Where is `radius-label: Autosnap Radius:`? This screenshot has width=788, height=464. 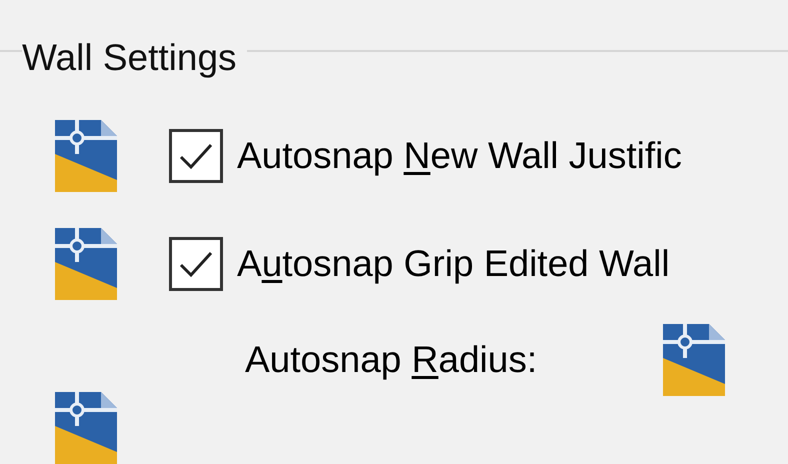
radius-label: Autosnap Radius: is located at coordinates (391, 360).